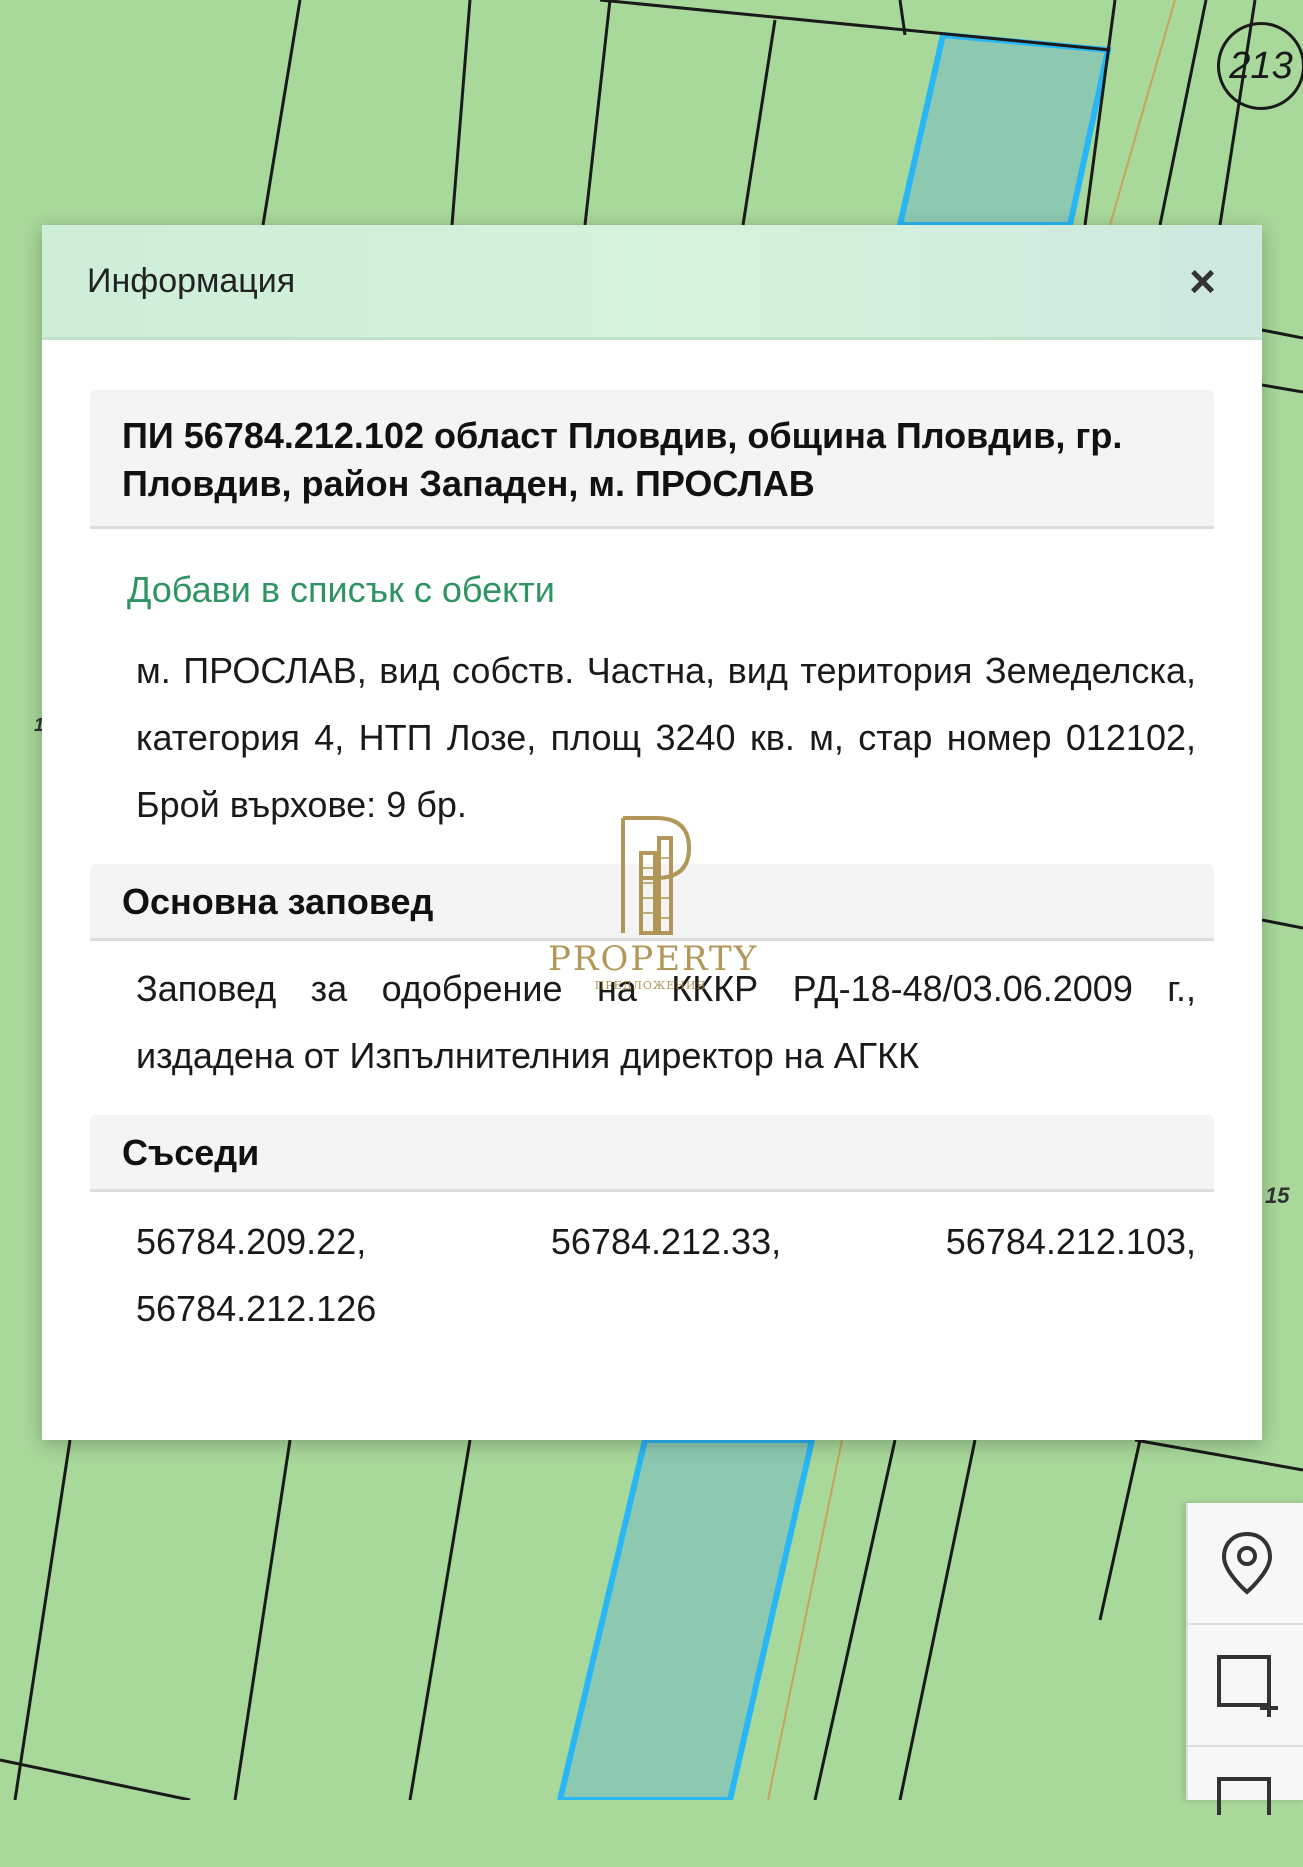  I want to click on draw-rectangle-button, so click(1245, 1686).